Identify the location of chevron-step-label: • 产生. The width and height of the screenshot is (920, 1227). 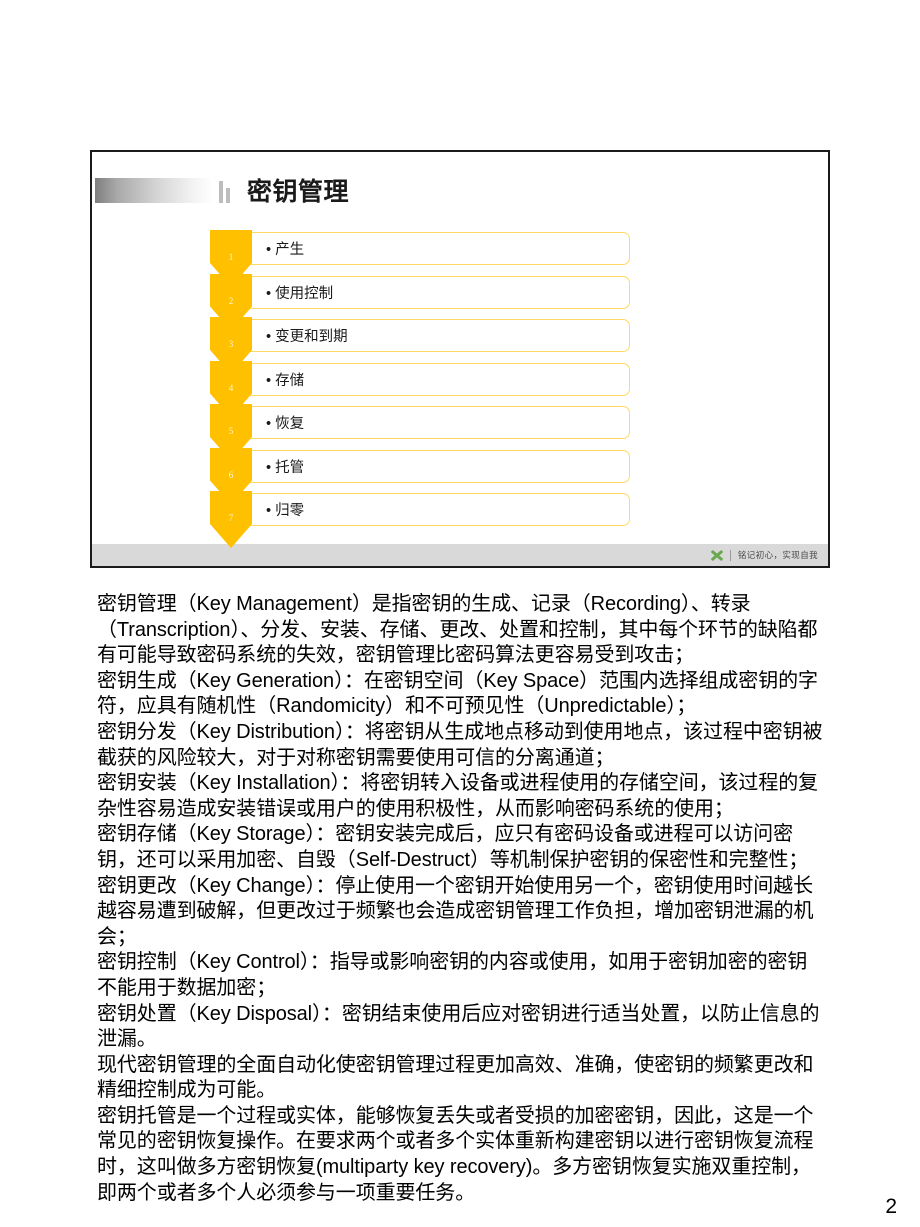
(285, 248).